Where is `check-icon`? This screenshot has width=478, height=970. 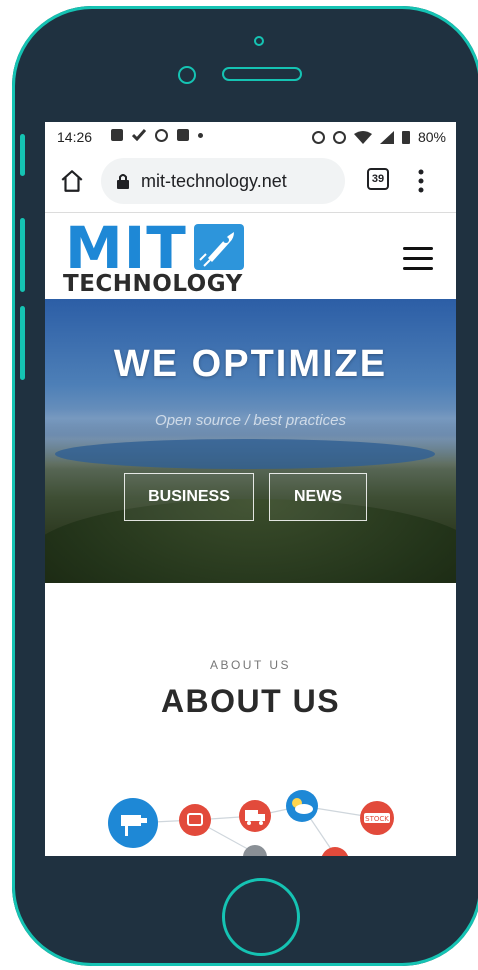 check-icon is located at coordinates (139, 135).